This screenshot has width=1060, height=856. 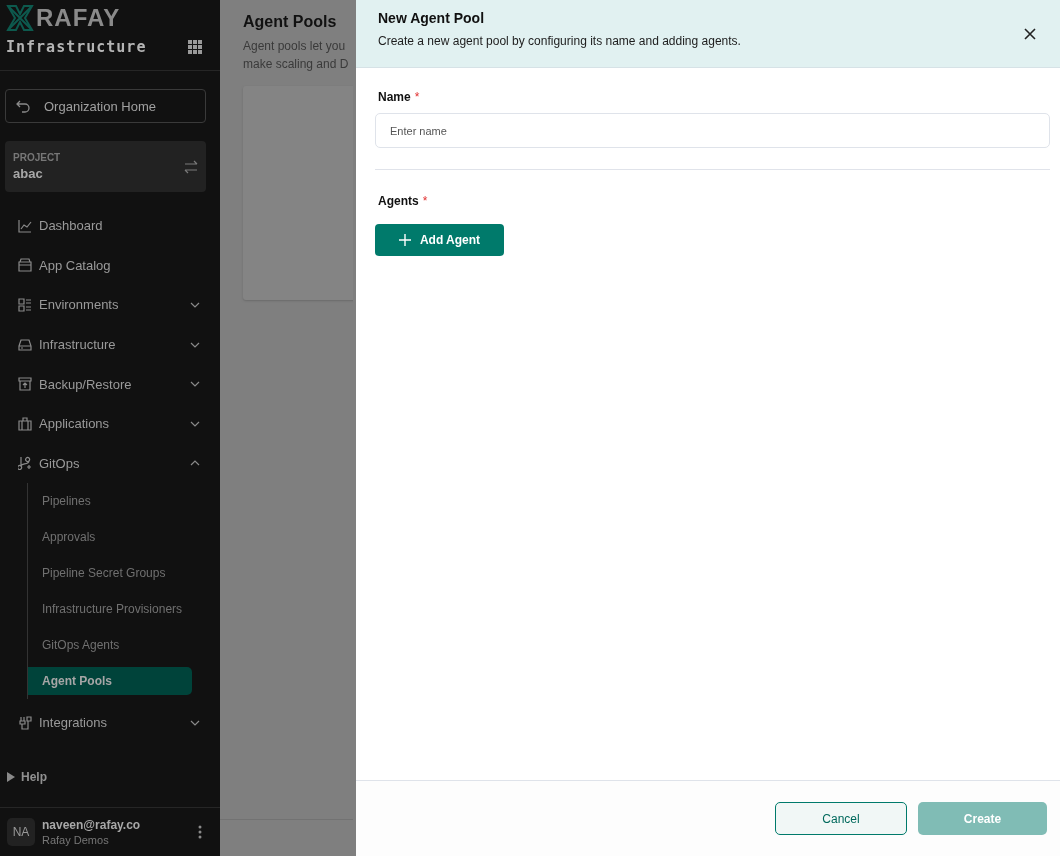 I want to click on organization-home-button: Organization Home, so click(x=105, y=106).